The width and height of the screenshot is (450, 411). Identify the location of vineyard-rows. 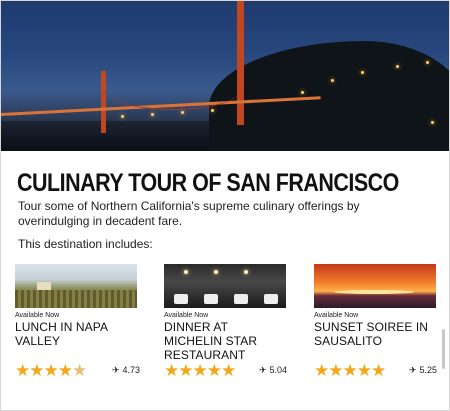
(76, 299).